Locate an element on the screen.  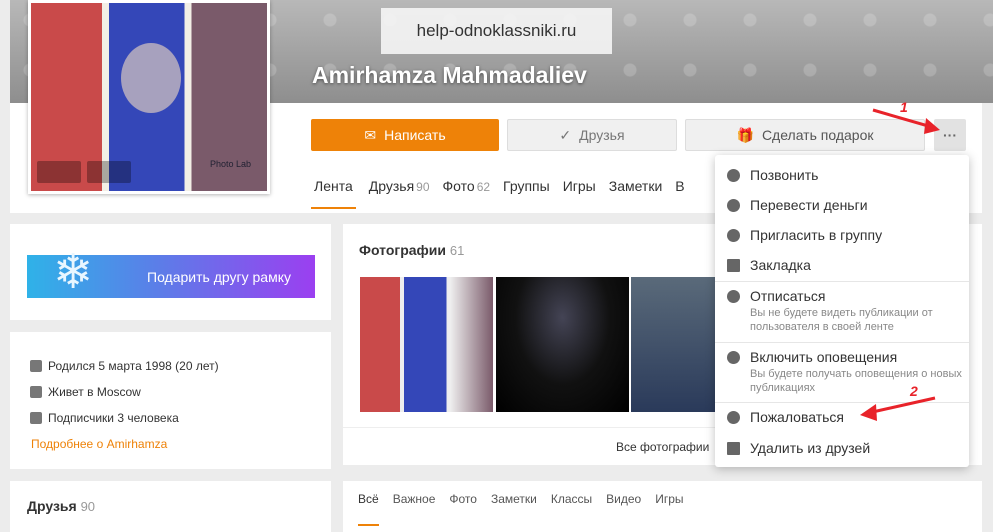
annotation-2: 2 is located at coordinates (914, 391).